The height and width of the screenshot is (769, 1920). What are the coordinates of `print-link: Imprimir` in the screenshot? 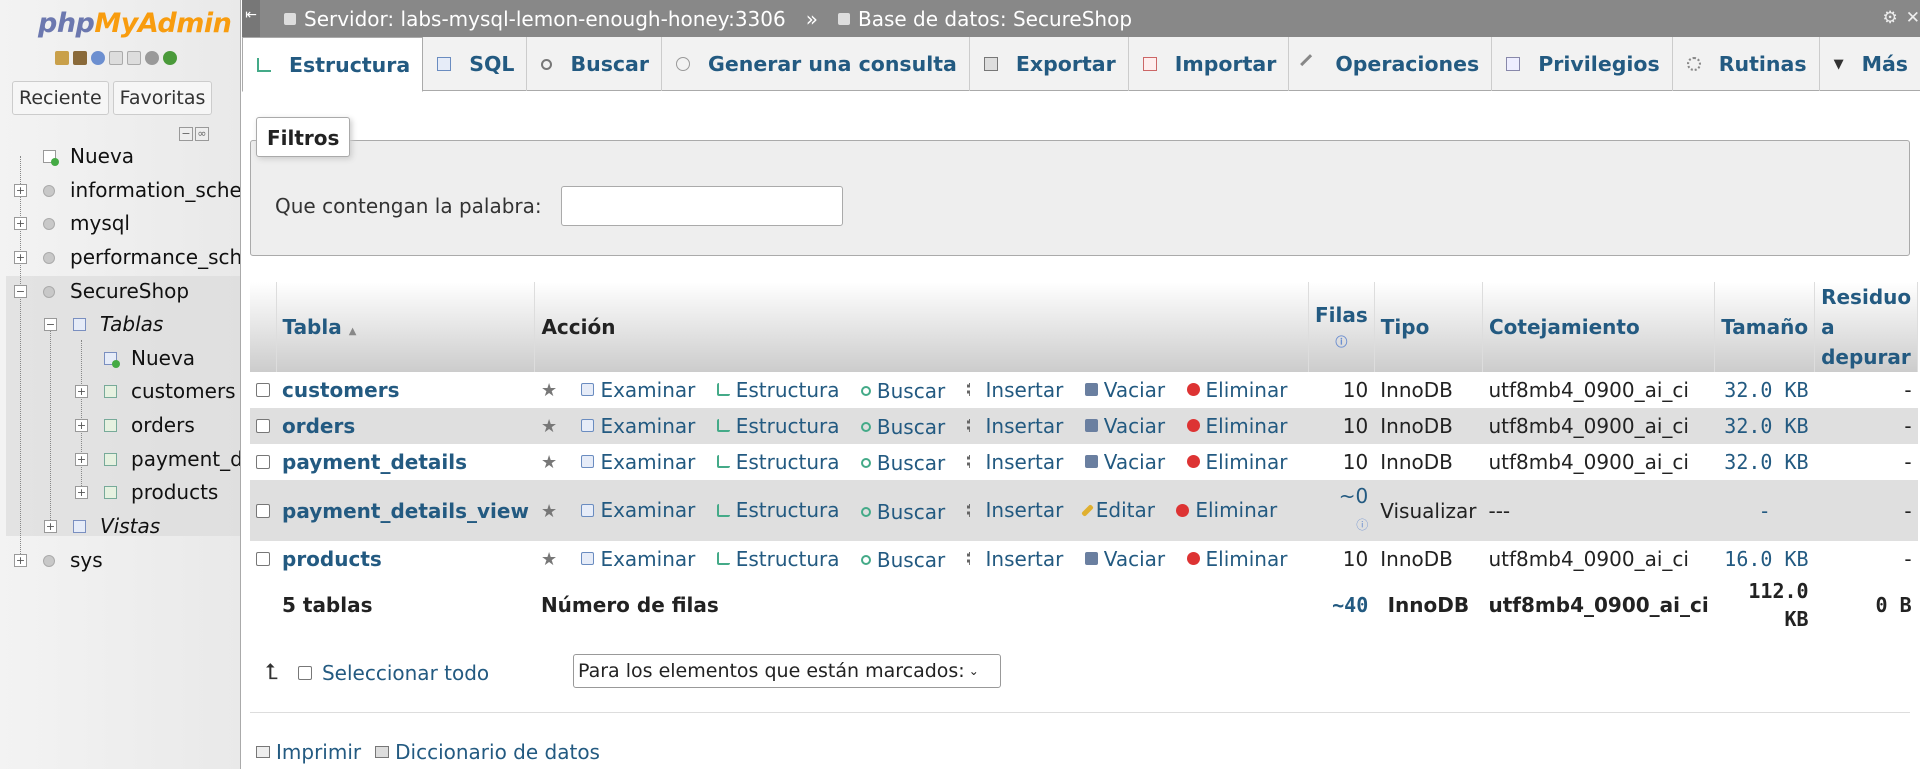 It's located at (308, 752).